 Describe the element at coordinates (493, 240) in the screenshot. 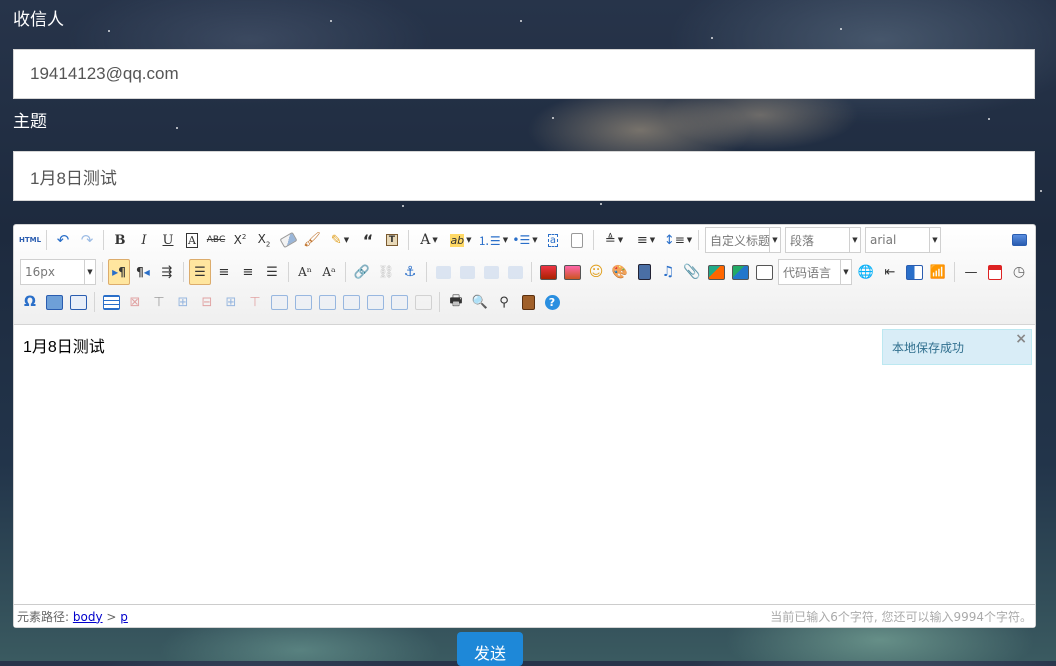

I see `ordered-list-icon: ⒈☰ ▼` at that location.